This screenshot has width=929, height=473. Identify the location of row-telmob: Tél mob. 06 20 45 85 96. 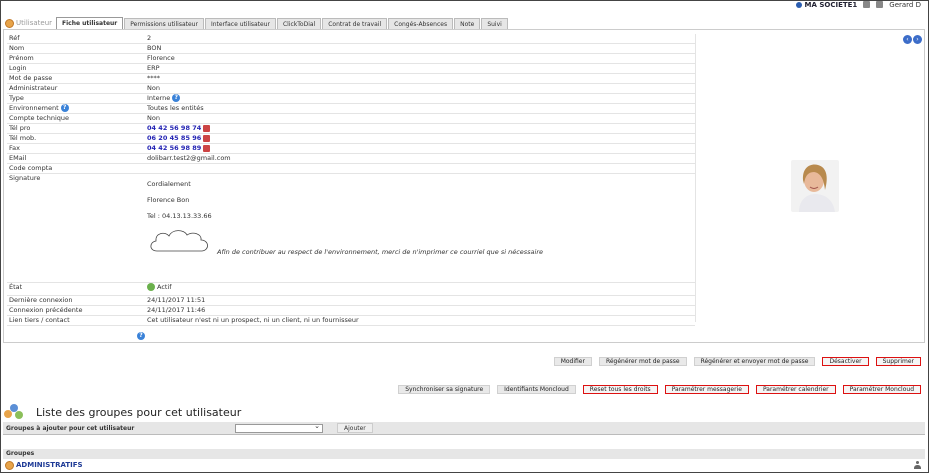
(351, 138).